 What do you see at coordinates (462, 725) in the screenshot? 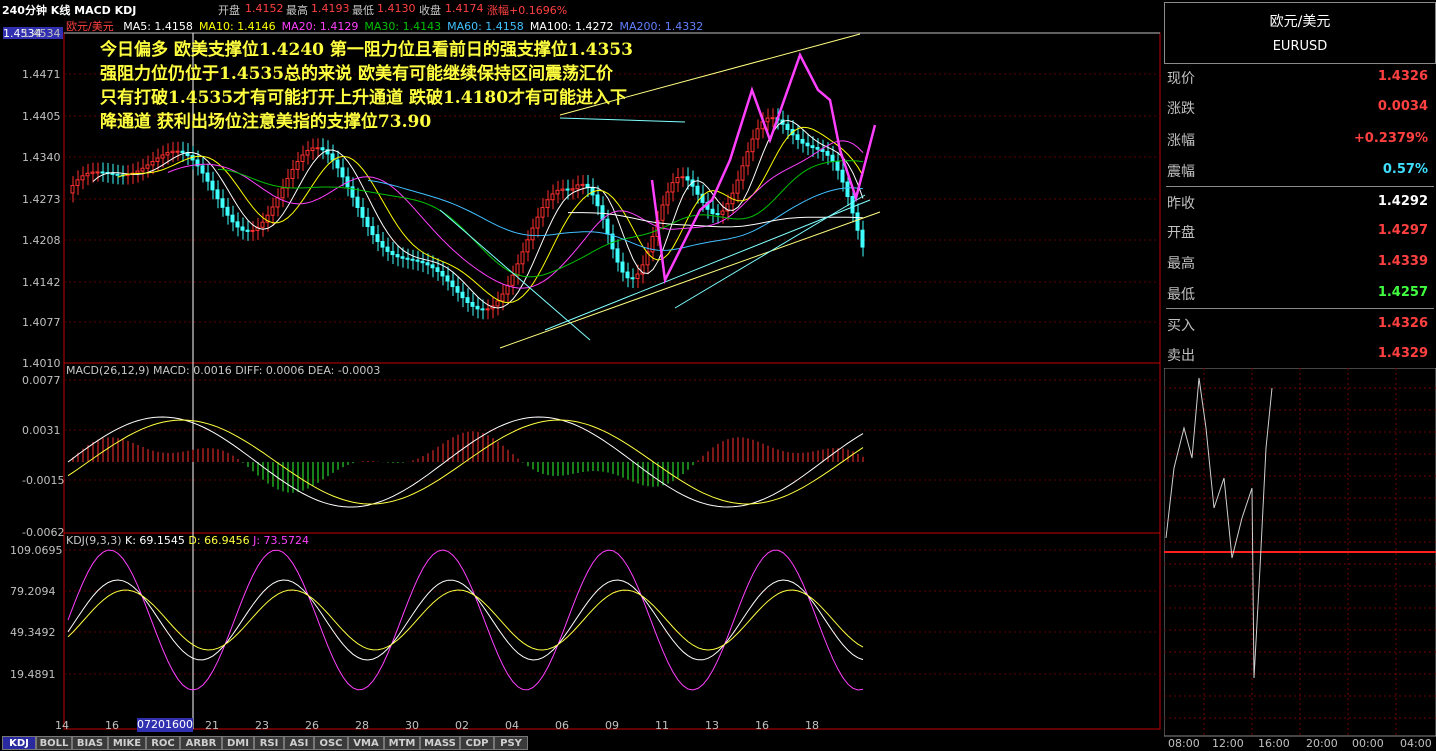
I see `x-tick-label: 02` at bounding box center [462, 725].